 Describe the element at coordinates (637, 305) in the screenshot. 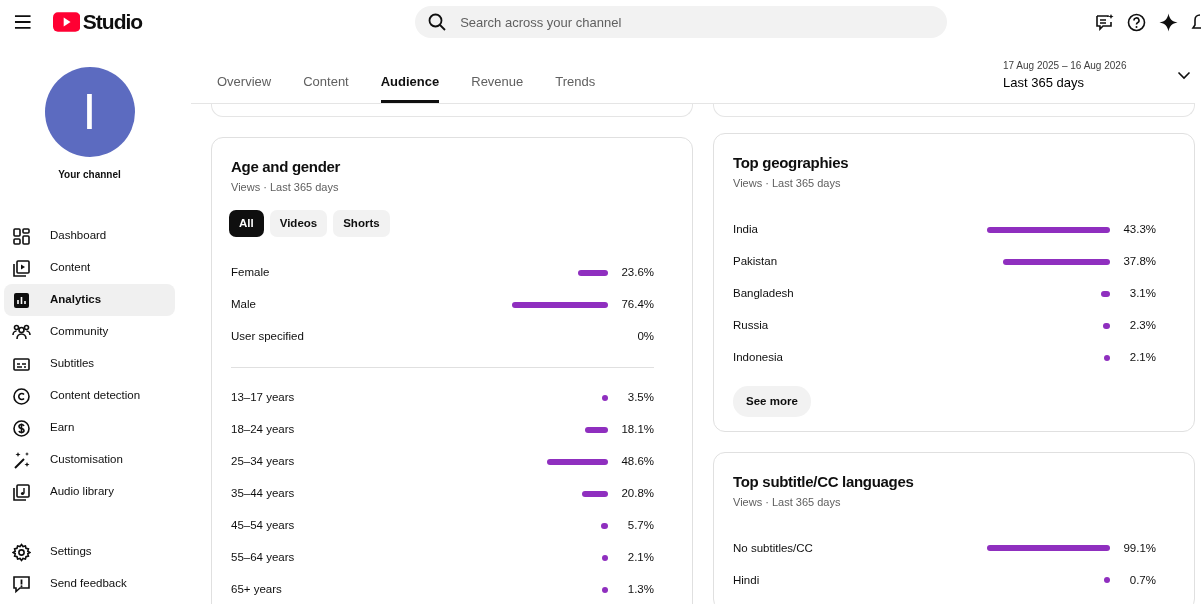

I see `percentage-text: 76.4%` at that location.